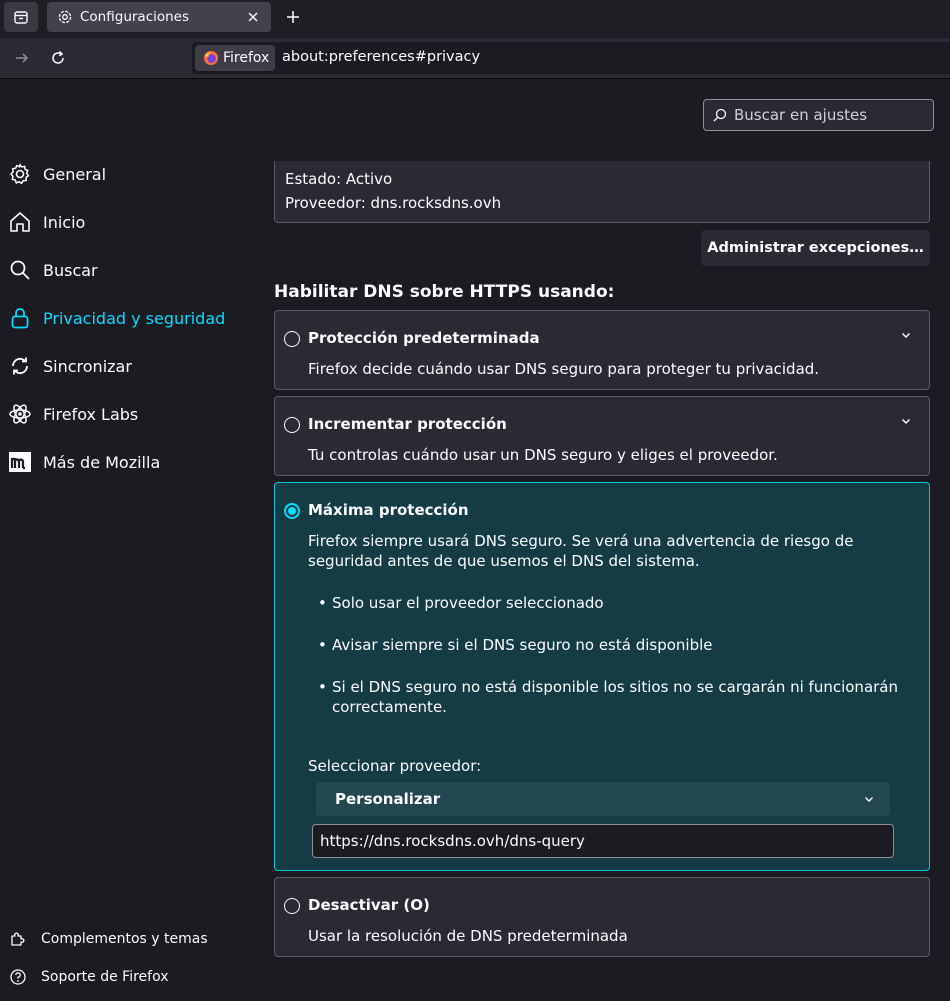  What do you see at coordinates (393, 203) in the screenshot?
I see `dns-status-provider: Proveedor: dns.rocksdns.ovh` at bounding box center [393, 203].